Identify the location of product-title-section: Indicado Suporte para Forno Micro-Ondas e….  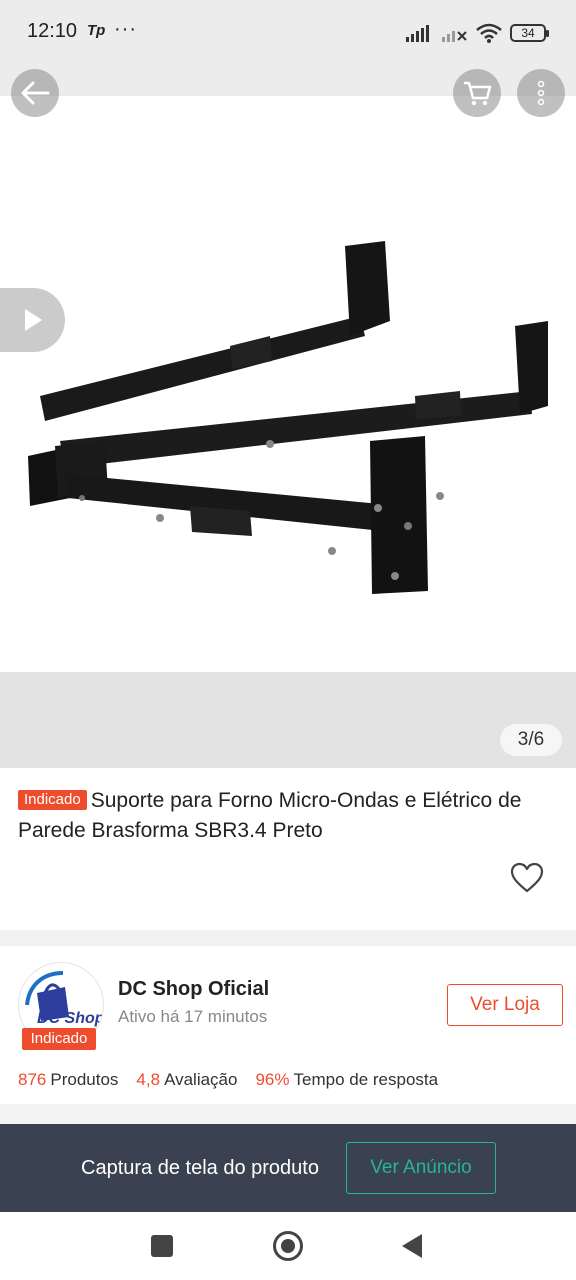
(288, 849).